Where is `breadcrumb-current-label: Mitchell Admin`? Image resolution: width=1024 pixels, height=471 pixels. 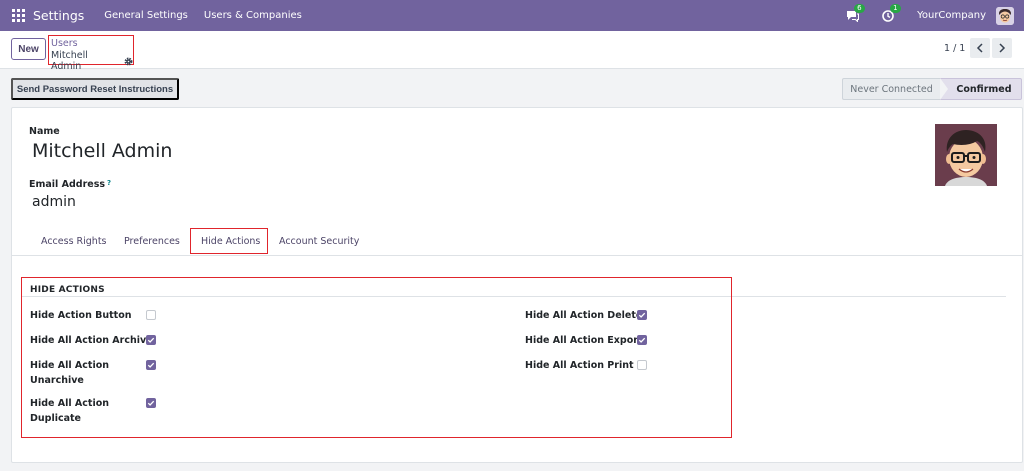
breadcrumb-current-label: Mitchell Admin is located at coordinates (69, 61).